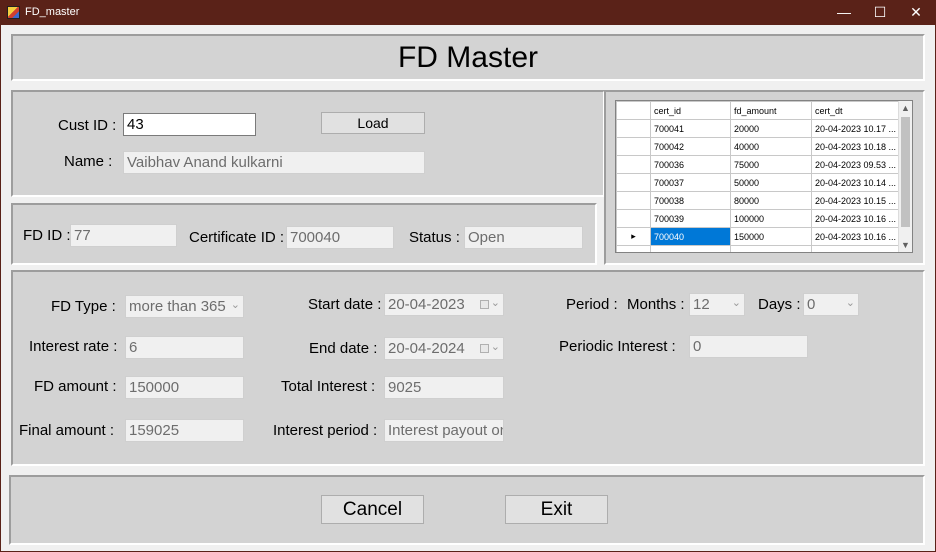 The height and width of the screenshot is (552, 936). What do you see at coordinates (434, 237) in the screenshot?
I see `status-label: Status :` at bounding box center [434, 237].